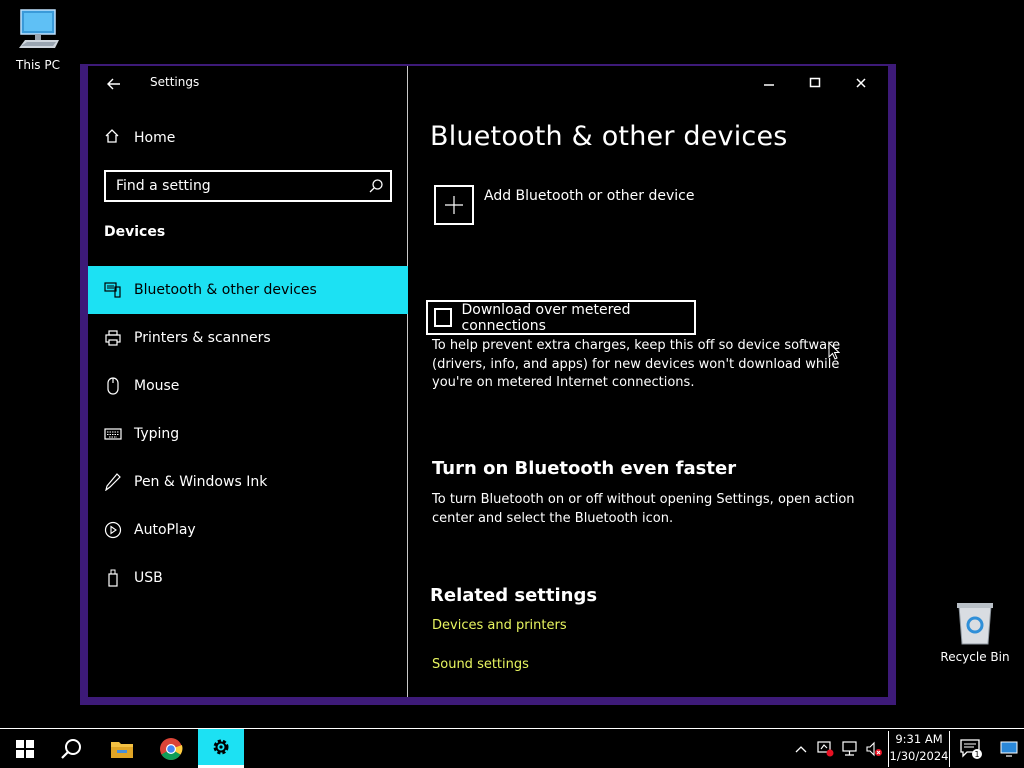 This screenshot has height=768, width=1024. I want to click on action-center-button: 1, so click(971, 748).